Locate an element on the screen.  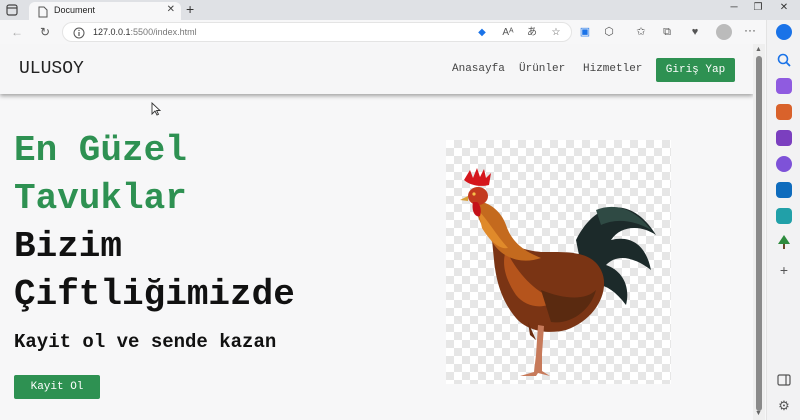
hero-title-line-4: Çiftliğimizde is located at coordinates (154, 294).